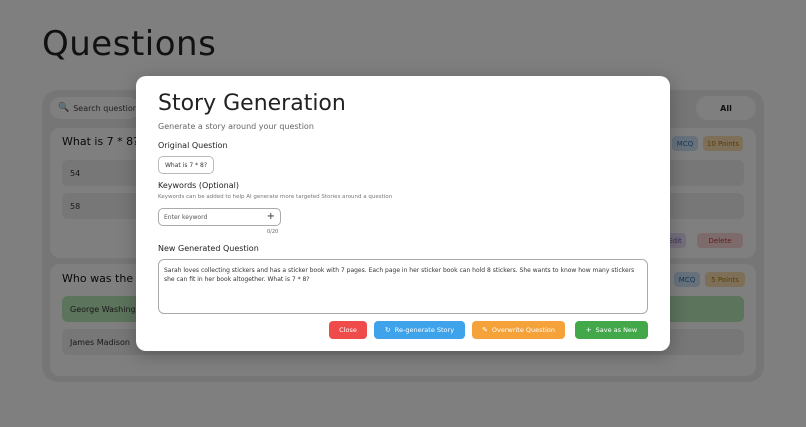 The width and height of the screenshot is (806, 427). I want to click on close-button: Close, so click(348, 330).